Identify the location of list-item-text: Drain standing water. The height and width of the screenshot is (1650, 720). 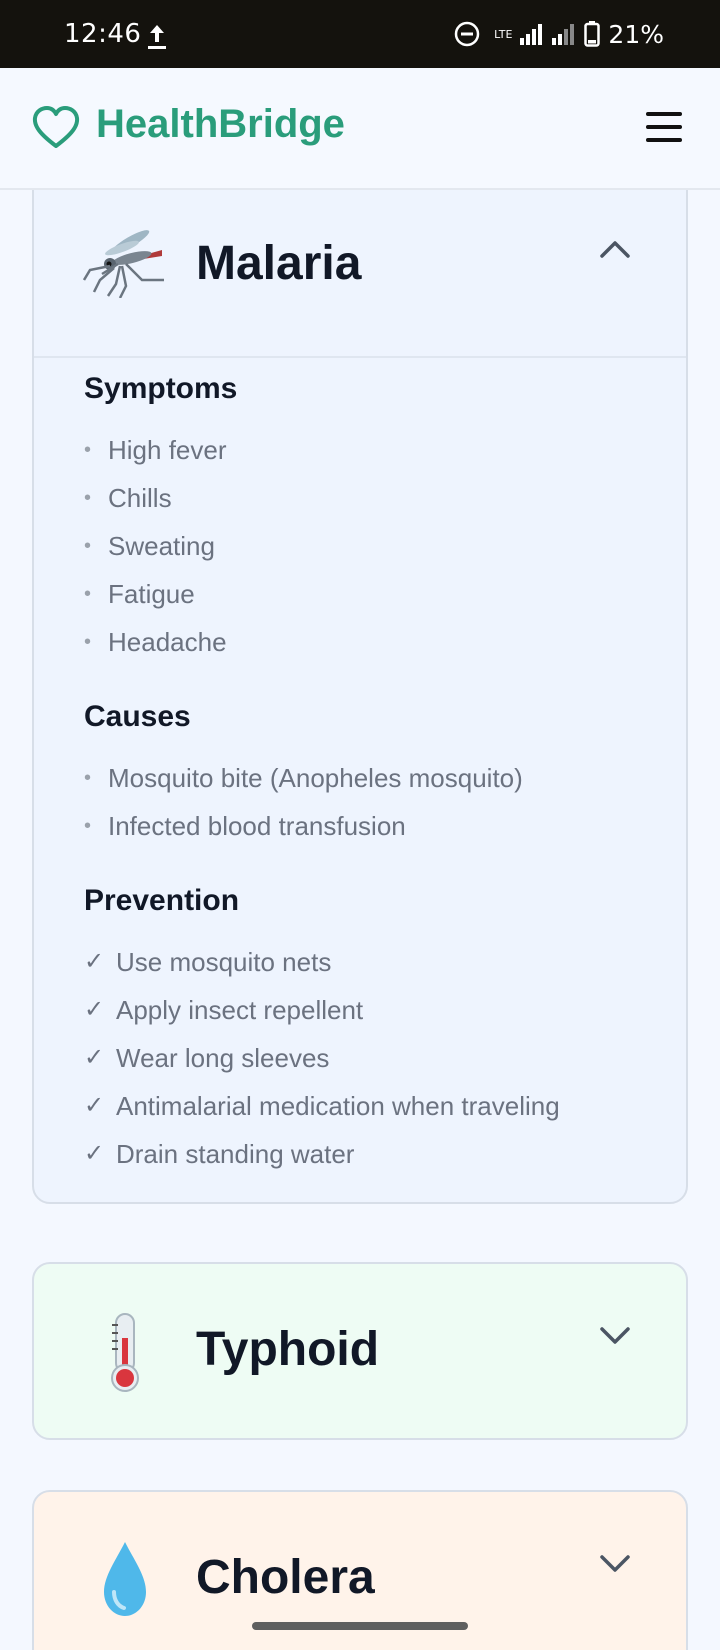
(235, 1154).